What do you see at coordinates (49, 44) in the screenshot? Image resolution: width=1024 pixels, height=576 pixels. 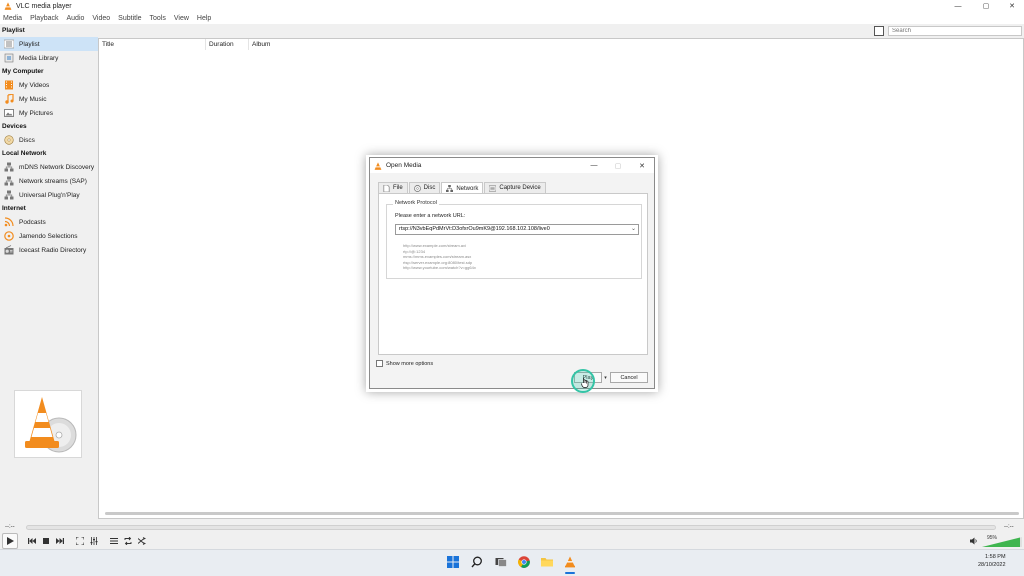 I see `sidebar-item-playlist: Playlist` at bounding box center [49, 44].